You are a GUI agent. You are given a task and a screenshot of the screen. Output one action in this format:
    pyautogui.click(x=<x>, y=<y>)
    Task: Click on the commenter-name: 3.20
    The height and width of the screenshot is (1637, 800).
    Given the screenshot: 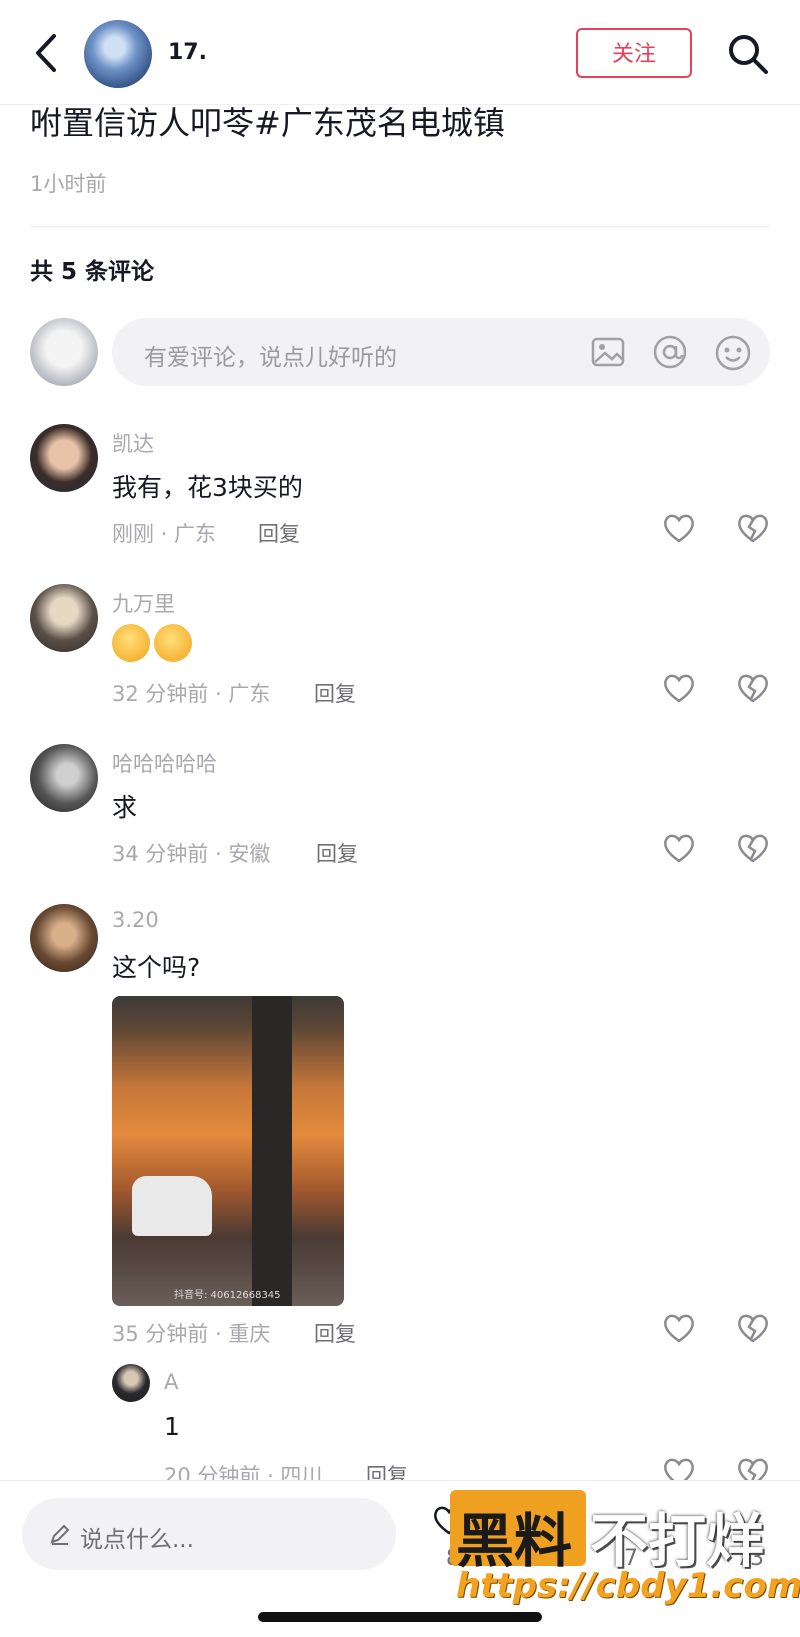 What is the action you would take?
    pyautogui.click(x=135, y=920)
    